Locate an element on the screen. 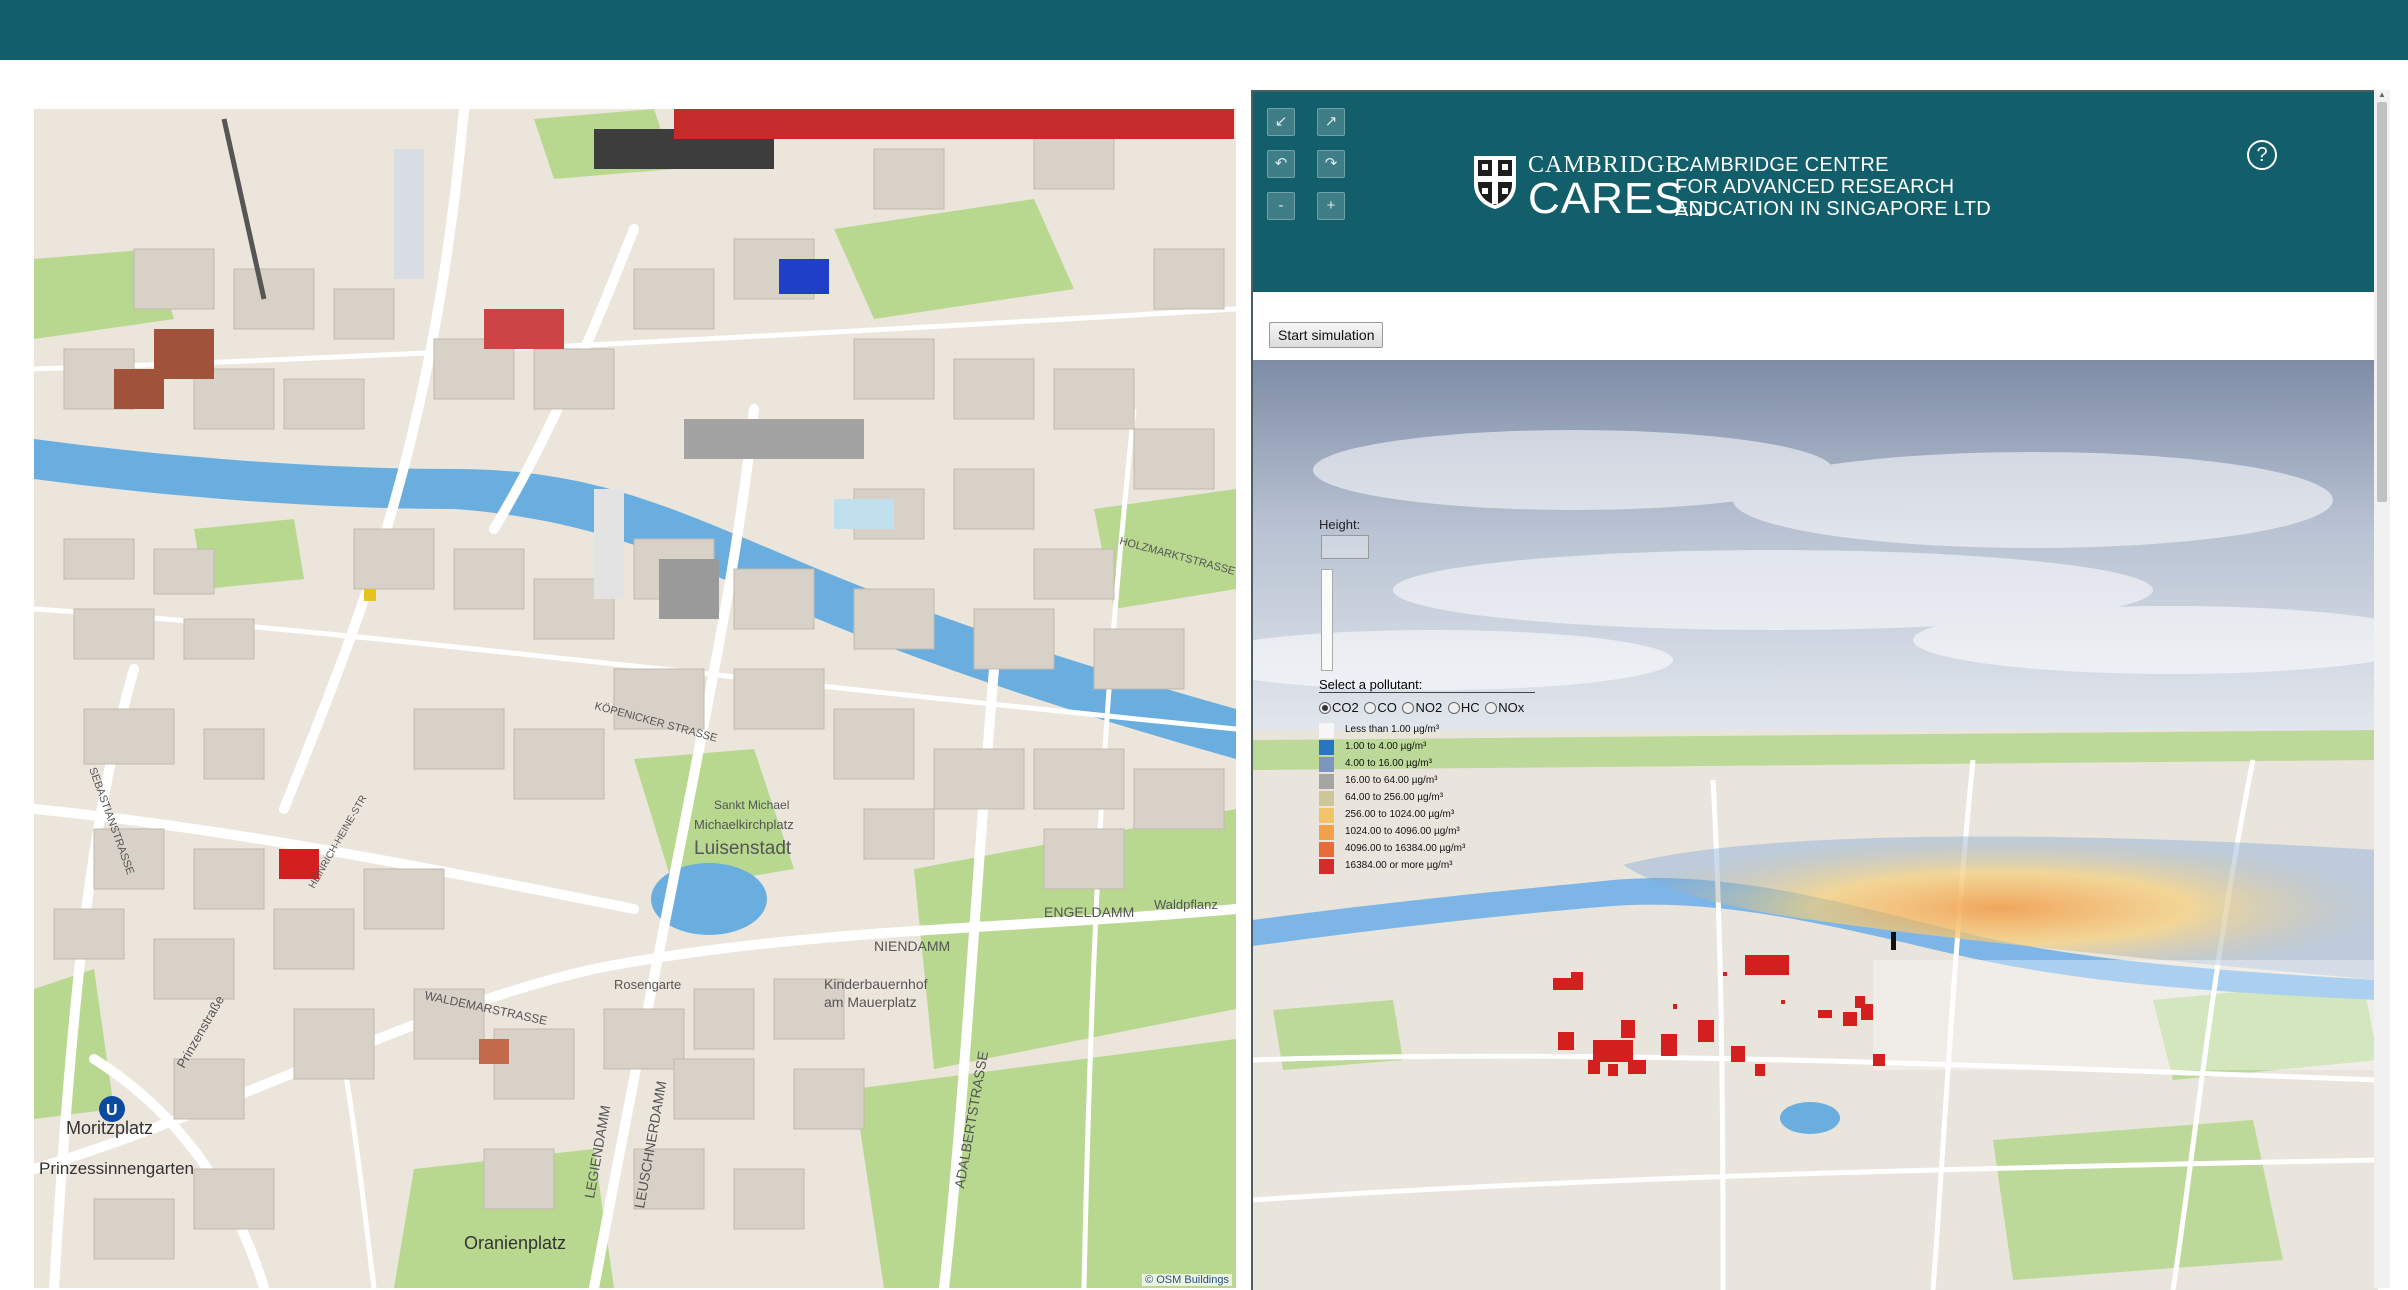 This screenshot has width=2408, height=1290. radio-co2-label: CO2 is located at coordinates (1345, 708).